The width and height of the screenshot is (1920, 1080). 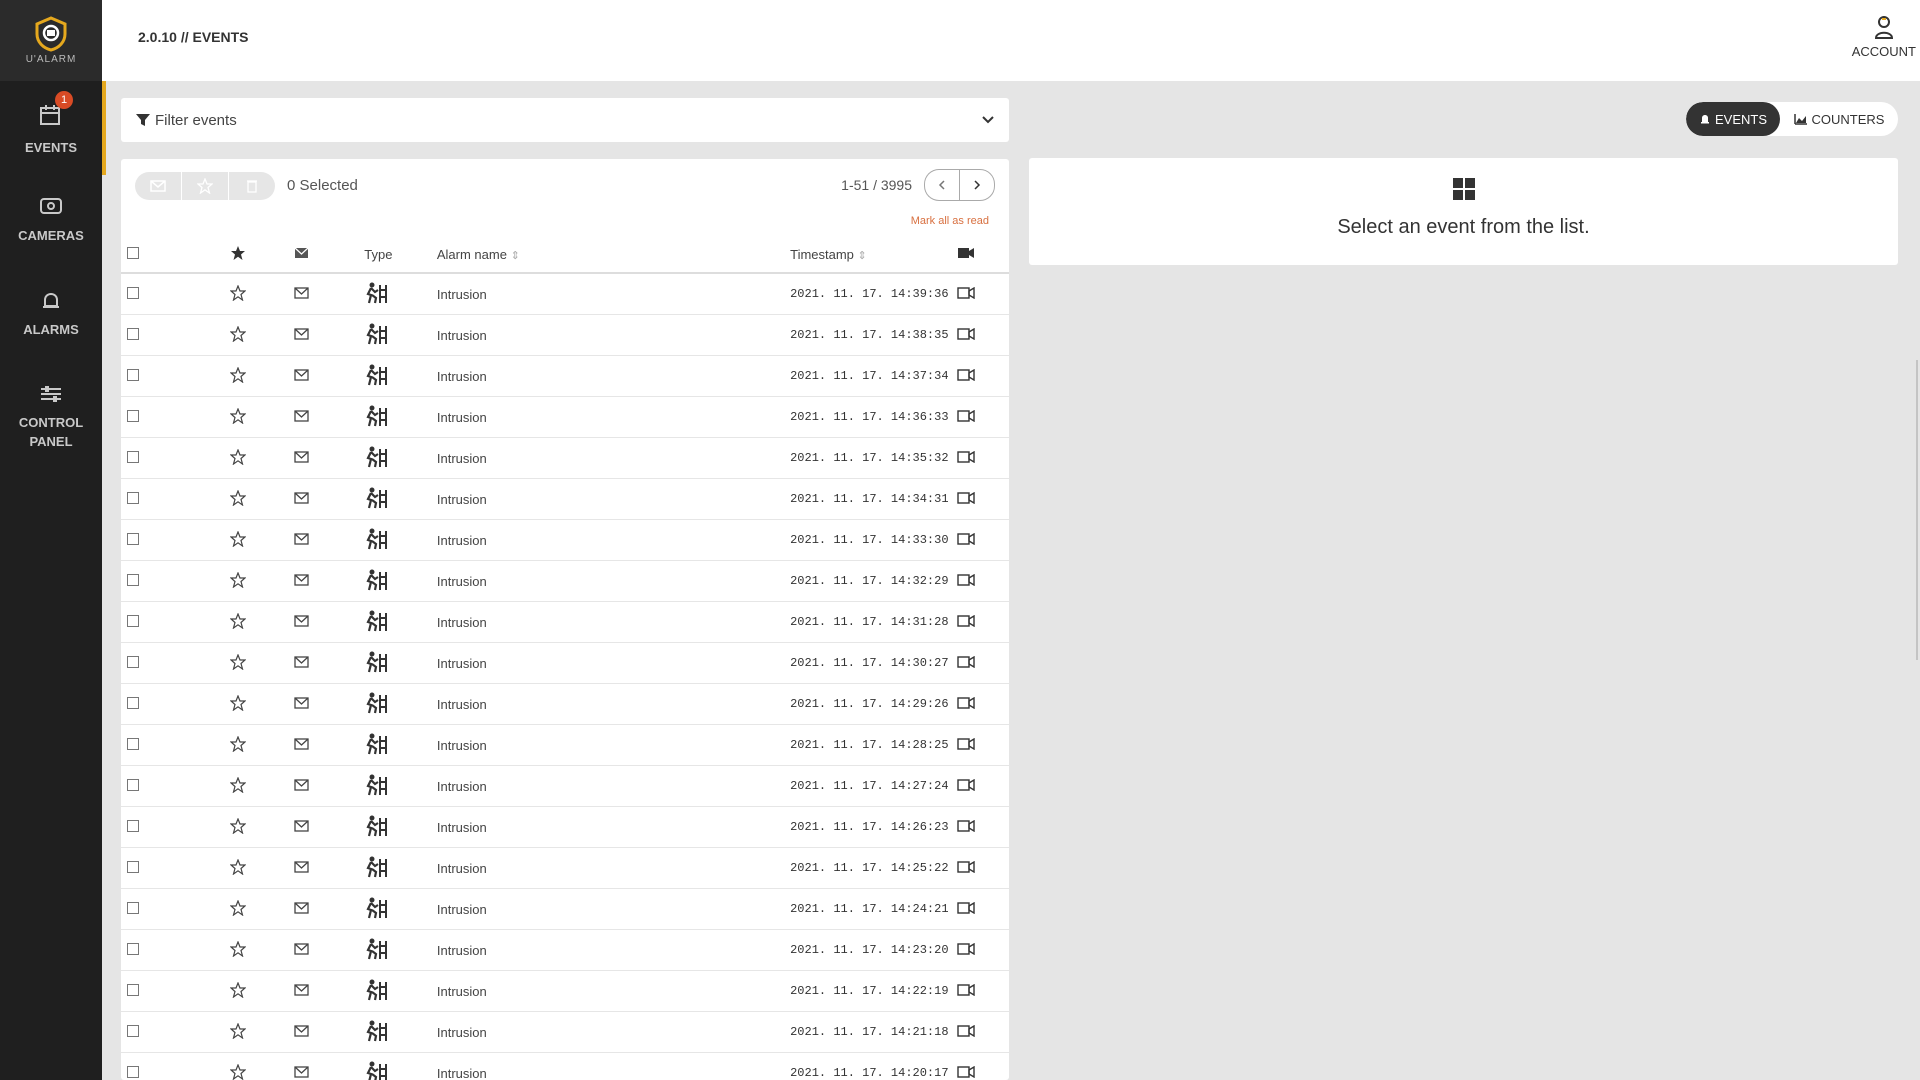 What do you see at coordinates (565, 622) in the screenshot?
I see `table-row: Intrusion 2021. 11. 17. 14:31:28` at bounding box center [565, 622].